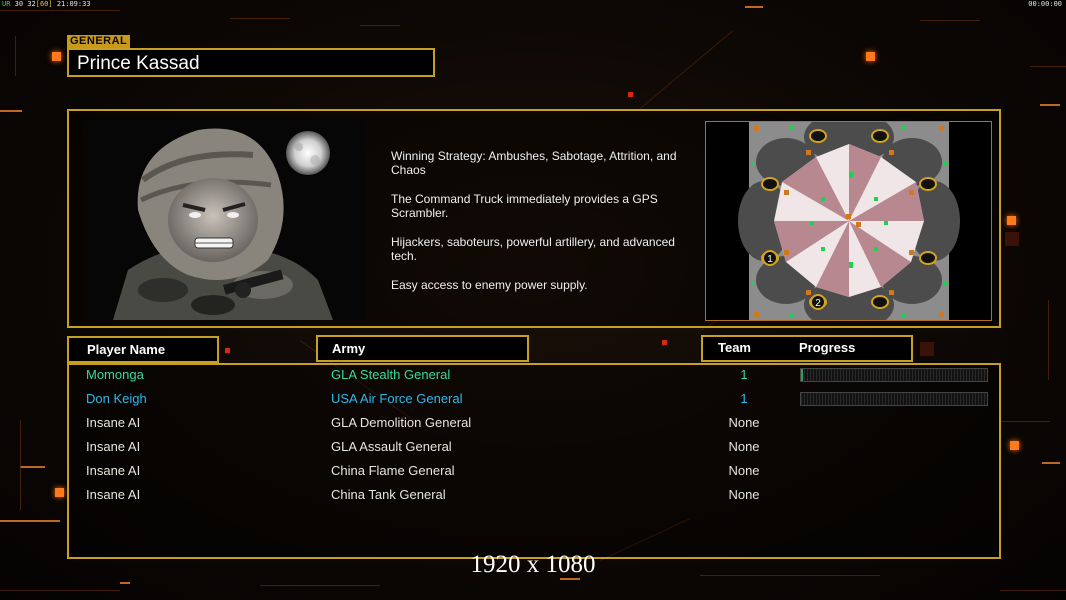 The width and height of the screenshot is (1066, 600). I want to click on fps-counter: UR 30 32[60] 21:09:33, so click(46, 4).